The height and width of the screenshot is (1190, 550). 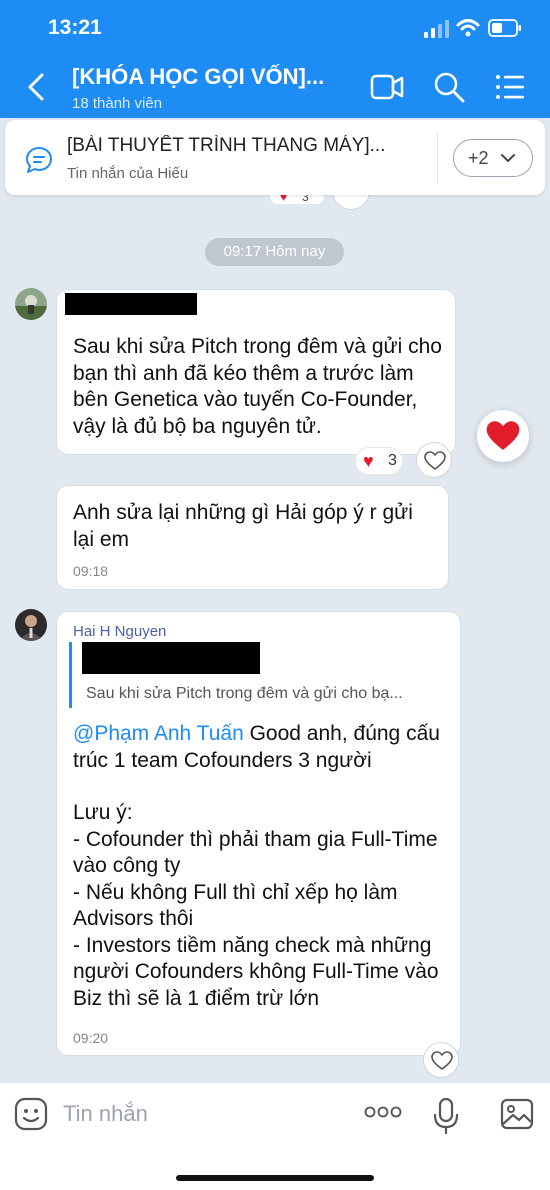 What do you see at coordinates (449, 87) in the screenshot?
I see `search-icon` at bounding box center [449, 87].